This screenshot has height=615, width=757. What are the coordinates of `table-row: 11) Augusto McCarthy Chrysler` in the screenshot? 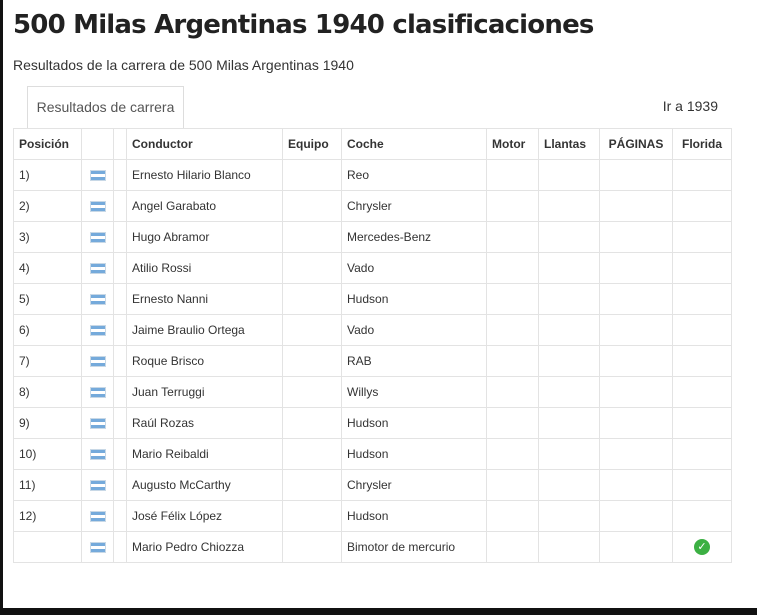 It's located at (372, 485).